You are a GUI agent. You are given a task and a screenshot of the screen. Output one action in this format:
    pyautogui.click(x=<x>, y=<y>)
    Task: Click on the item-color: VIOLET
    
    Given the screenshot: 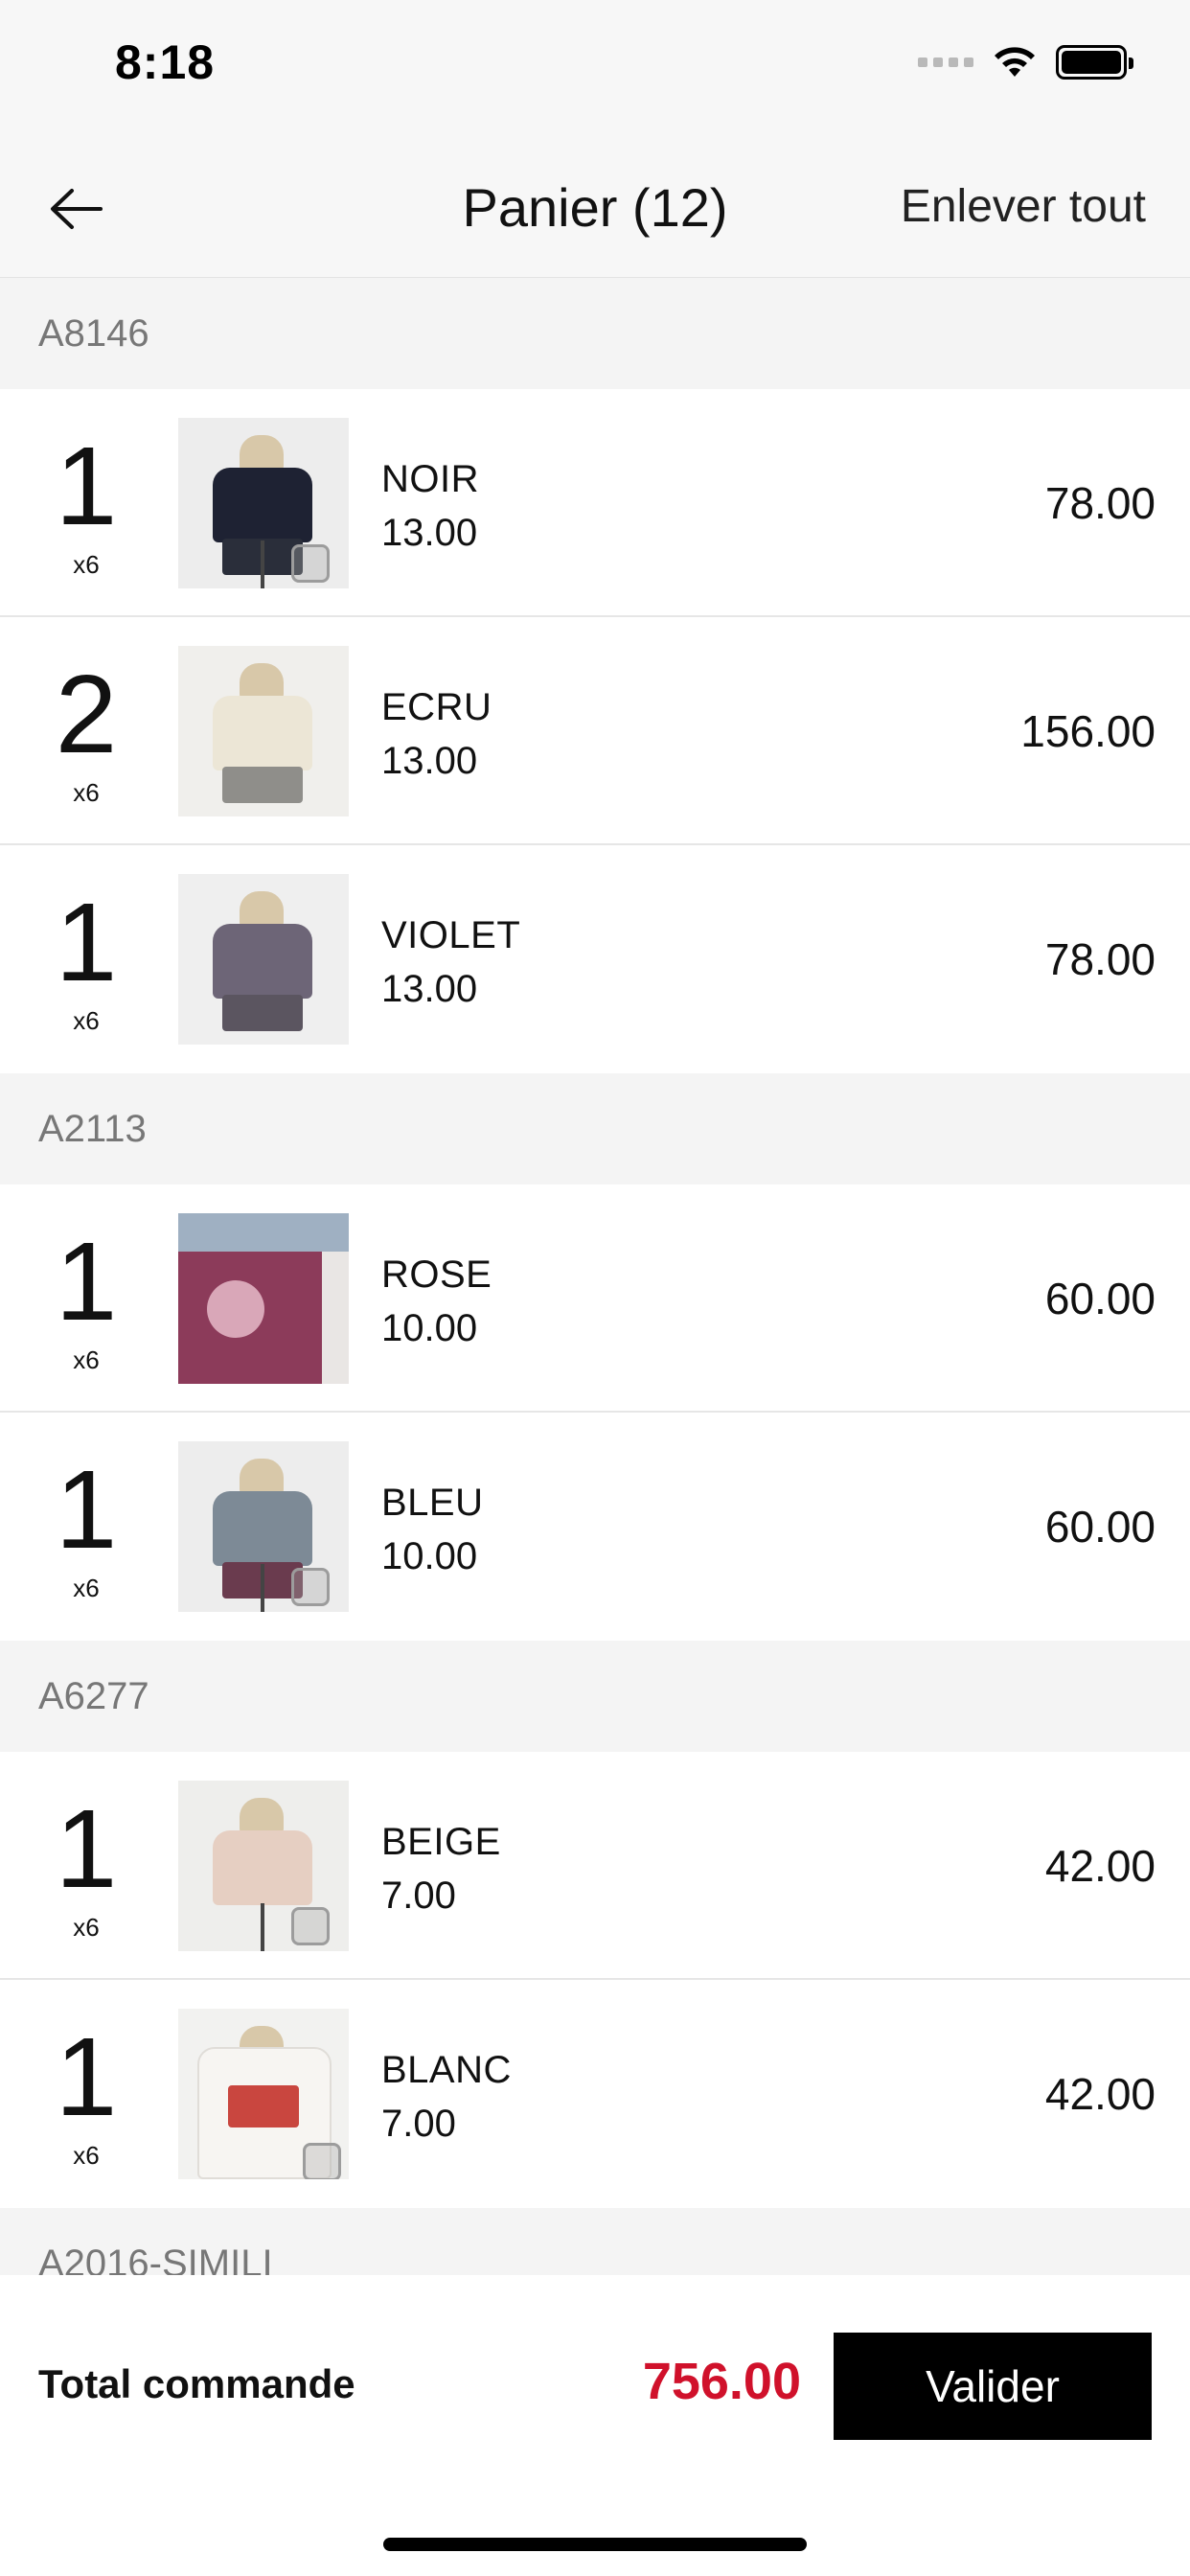 What is the action you would take?
    pyautogui.click(x=451, y=935)
    